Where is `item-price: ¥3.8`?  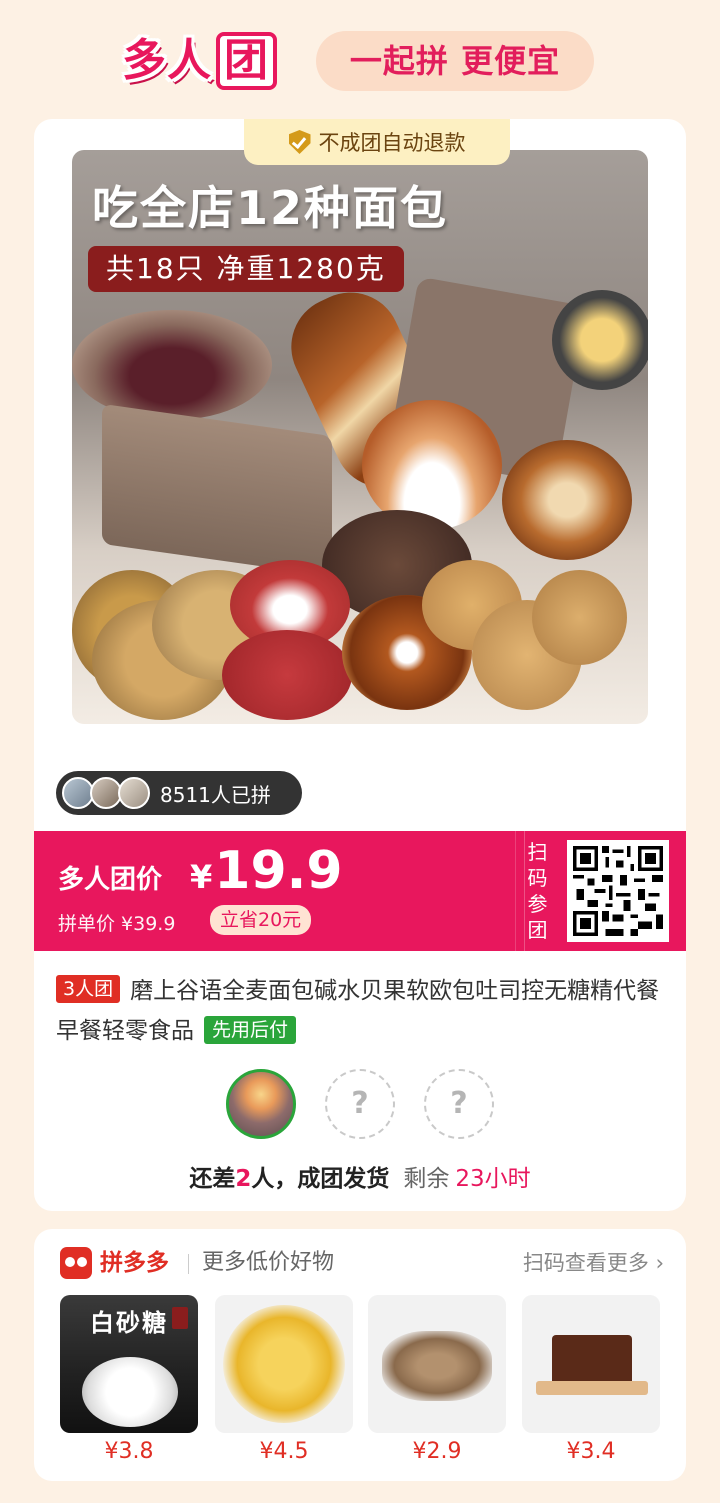
item-price: ¥3.8 is located at coordinates (129, 1451).